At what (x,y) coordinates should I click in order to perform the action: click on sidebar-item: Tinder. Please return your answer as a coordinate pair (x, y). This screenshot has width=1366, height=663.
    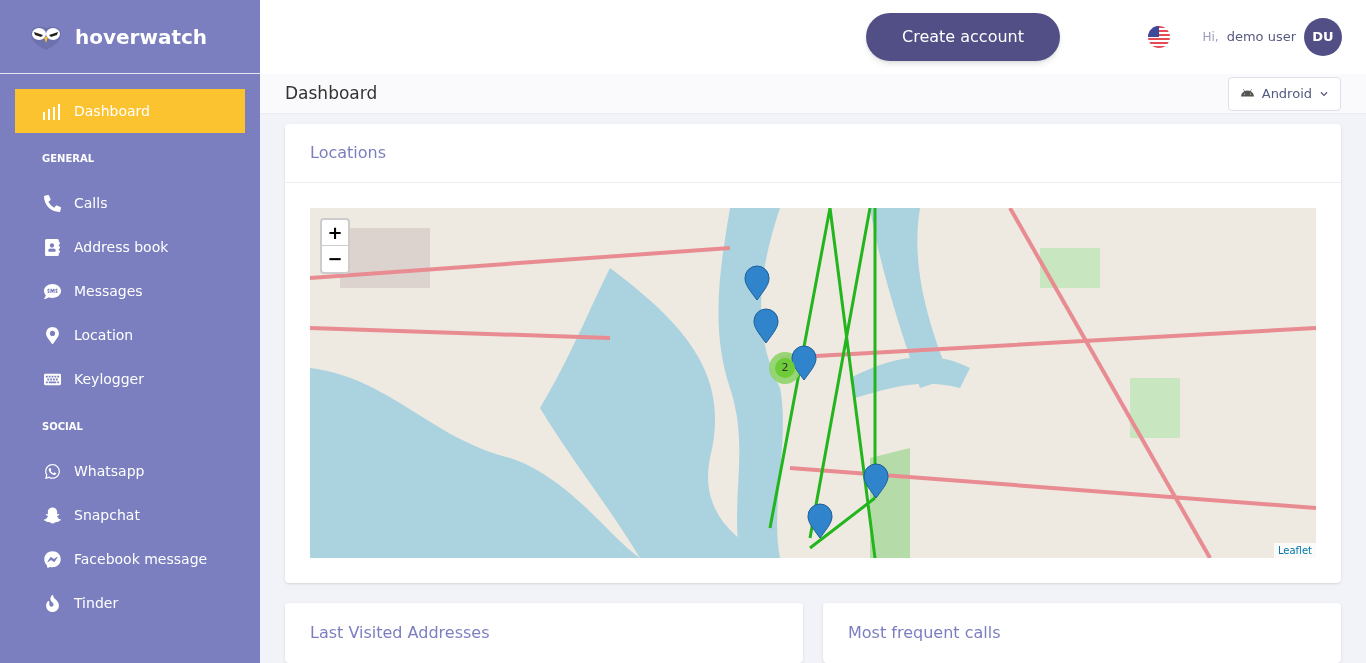
    Looking at the image, I should click on (130, 603).